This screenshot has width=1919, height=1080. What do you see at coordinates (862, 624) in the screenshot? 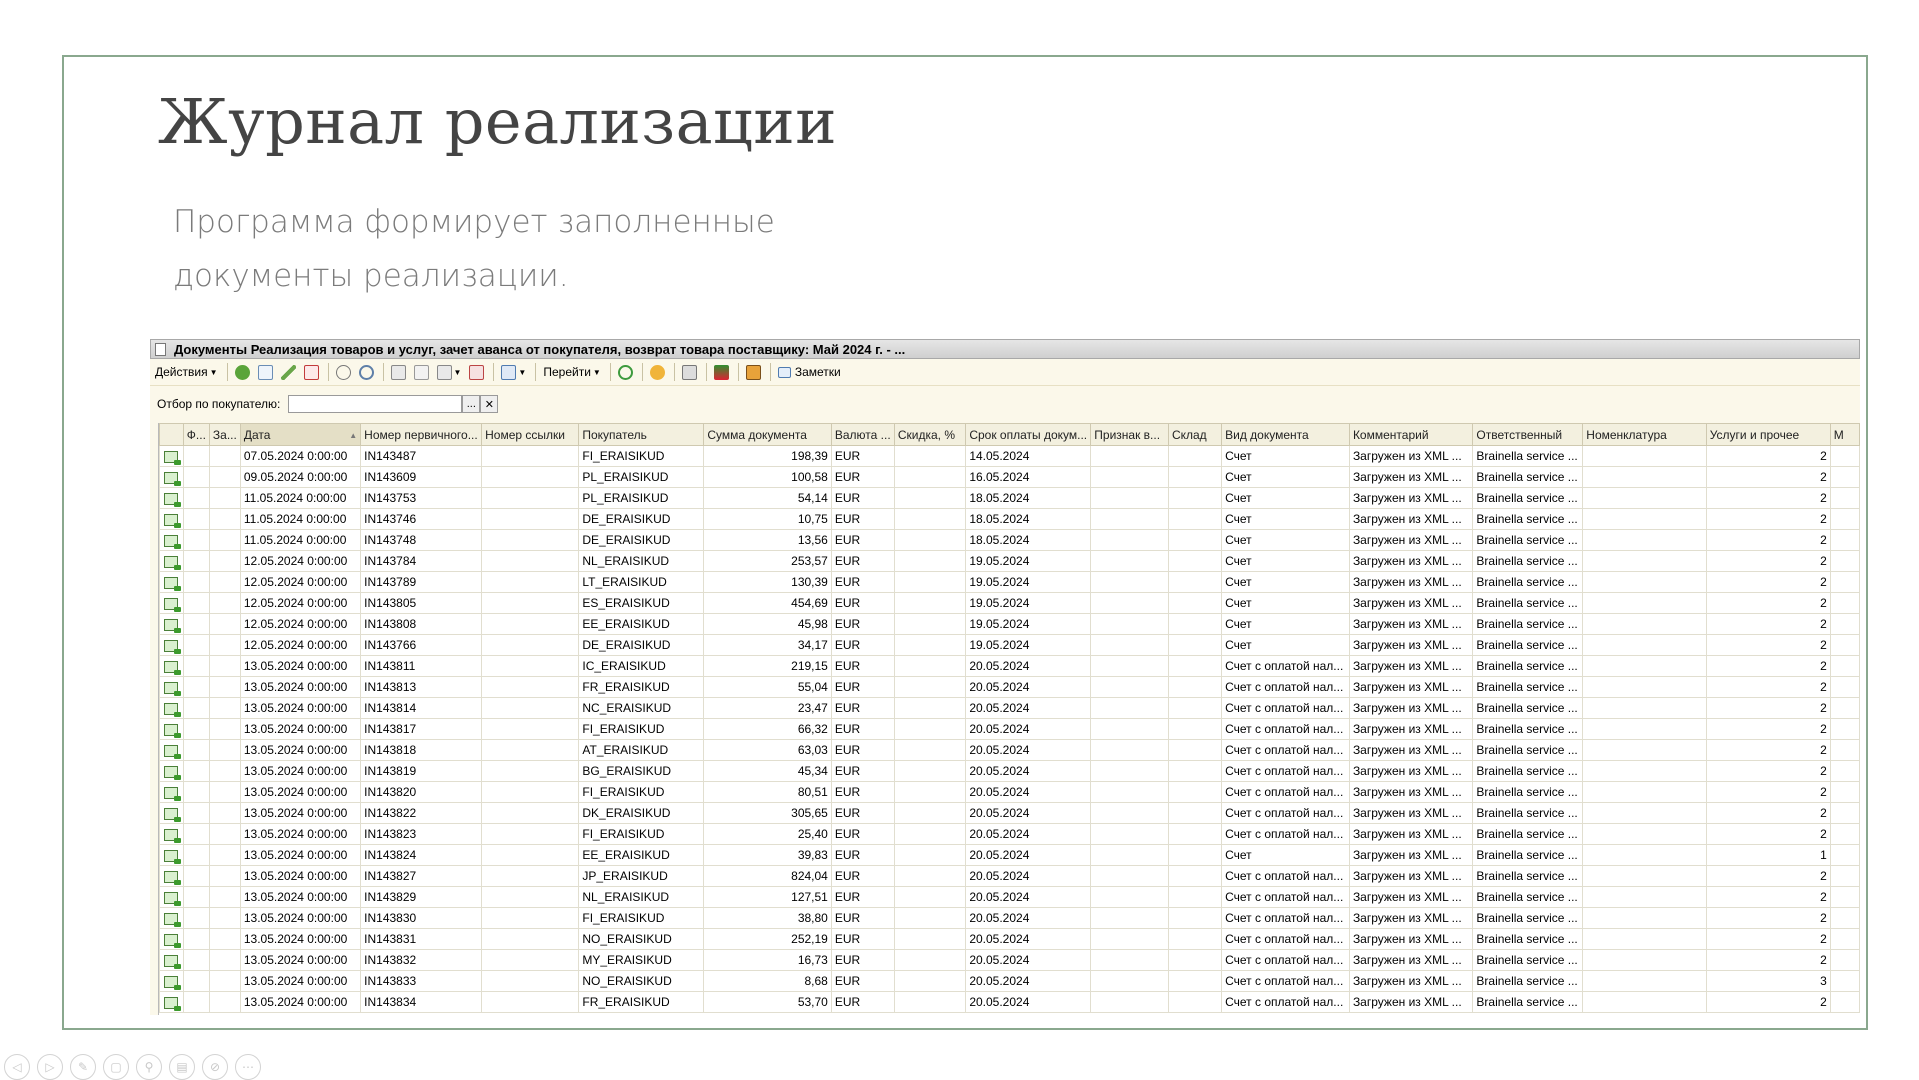
I see `table-cell: EUR` at bounding box center [862, 624].